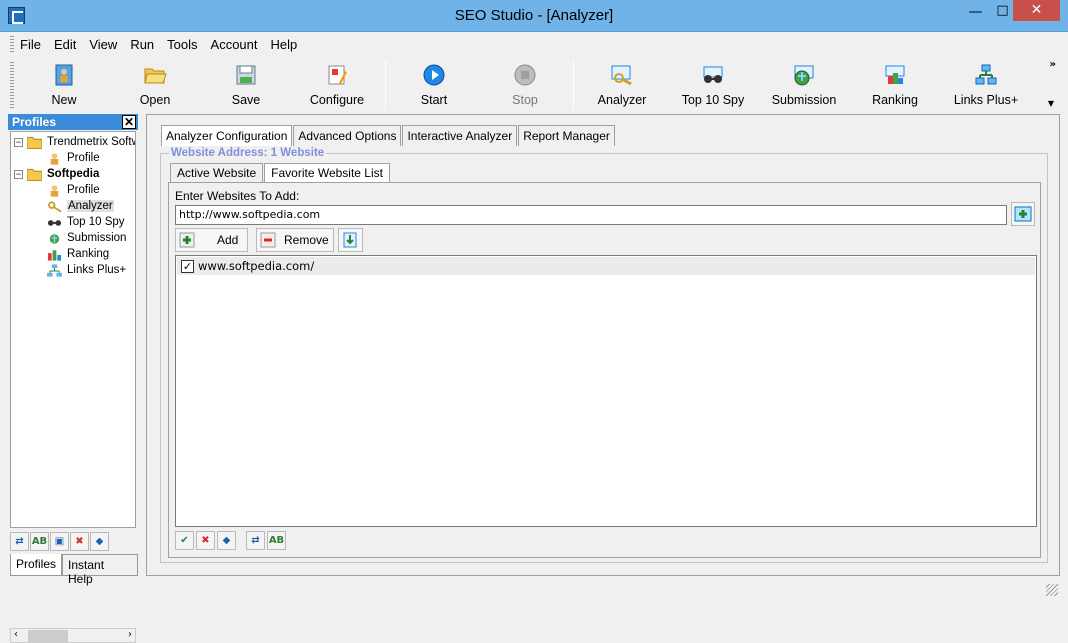 The height and width of the screenshot is (643, 1068). I want to click on configure-button: Configure, so click(337, 85).